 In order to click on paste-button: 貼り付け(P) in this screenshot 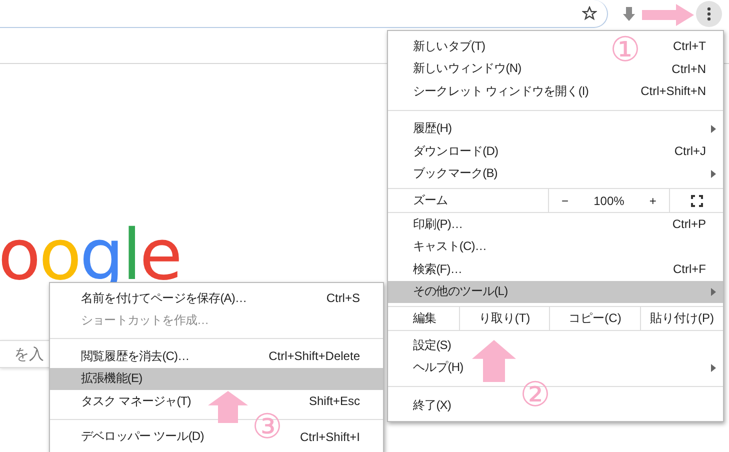, I will do `click(681, 318)`.